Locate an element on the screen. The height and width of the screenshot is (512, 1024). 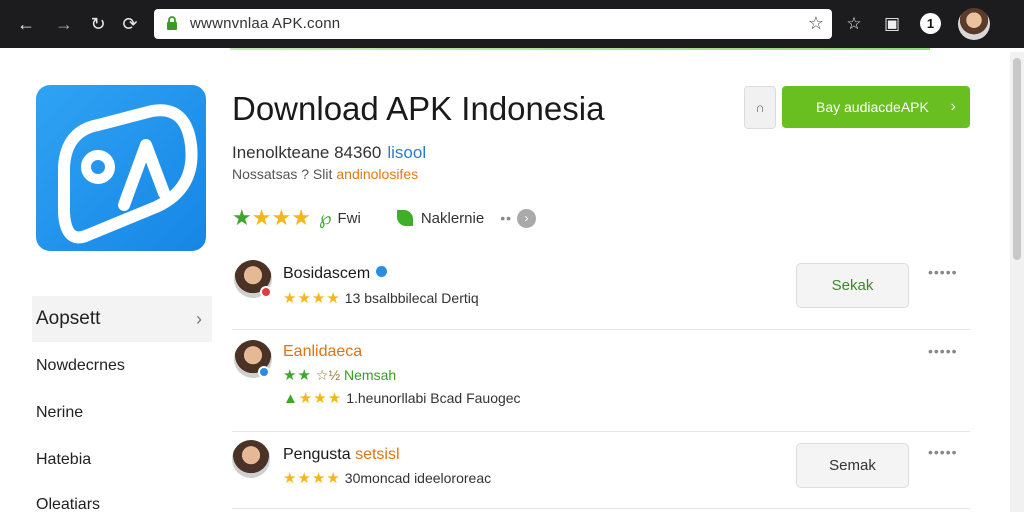
share-button: ∩ is located at coordinates (760, 107).